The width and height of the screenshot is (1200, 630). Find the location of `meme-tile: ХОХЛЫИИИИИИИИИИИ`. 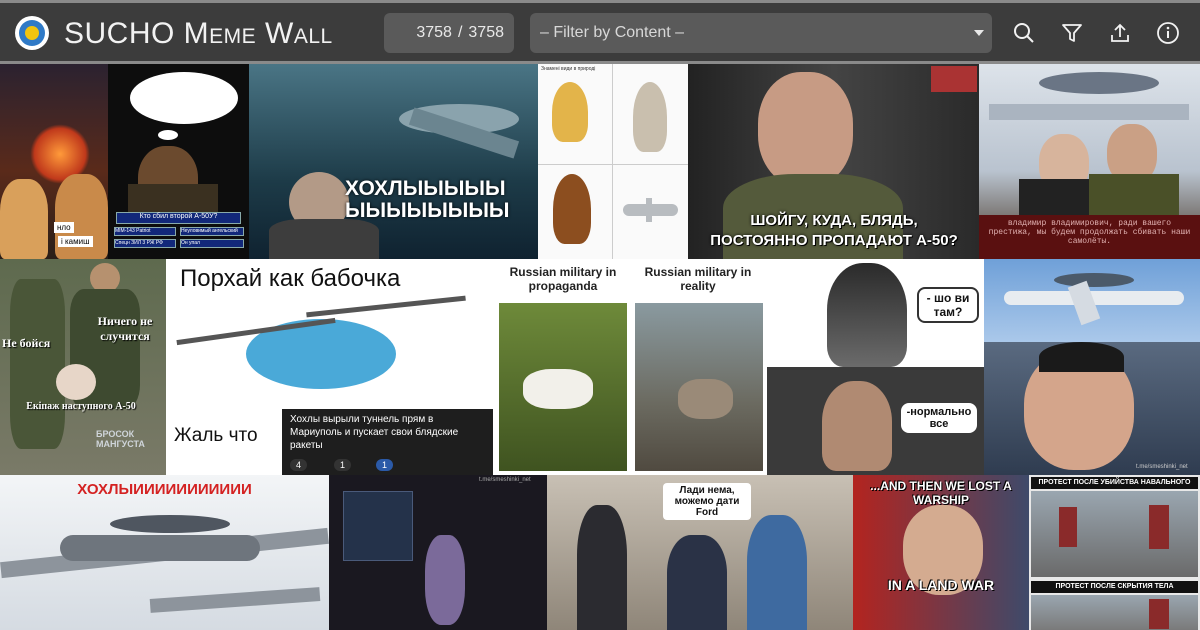

meme-tile: ХОХЛЫИИИИИИИИИИИ is located at coordinates (164, 552).